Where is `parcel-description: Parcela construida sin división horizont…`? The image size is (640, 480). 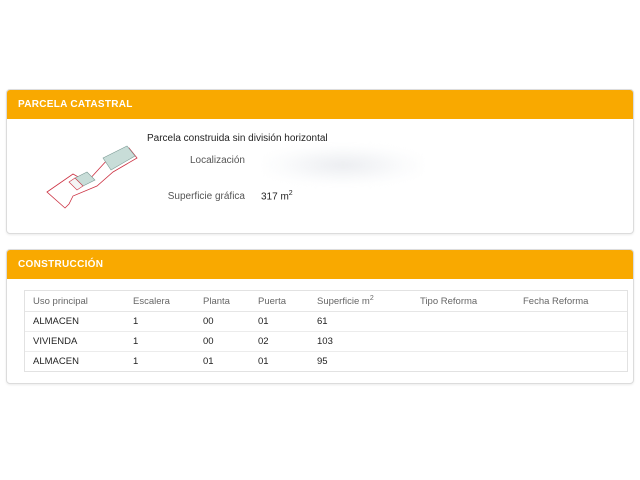
parcel-description: Parcela construida sin división horizont… is located at coordinates (237, 138).